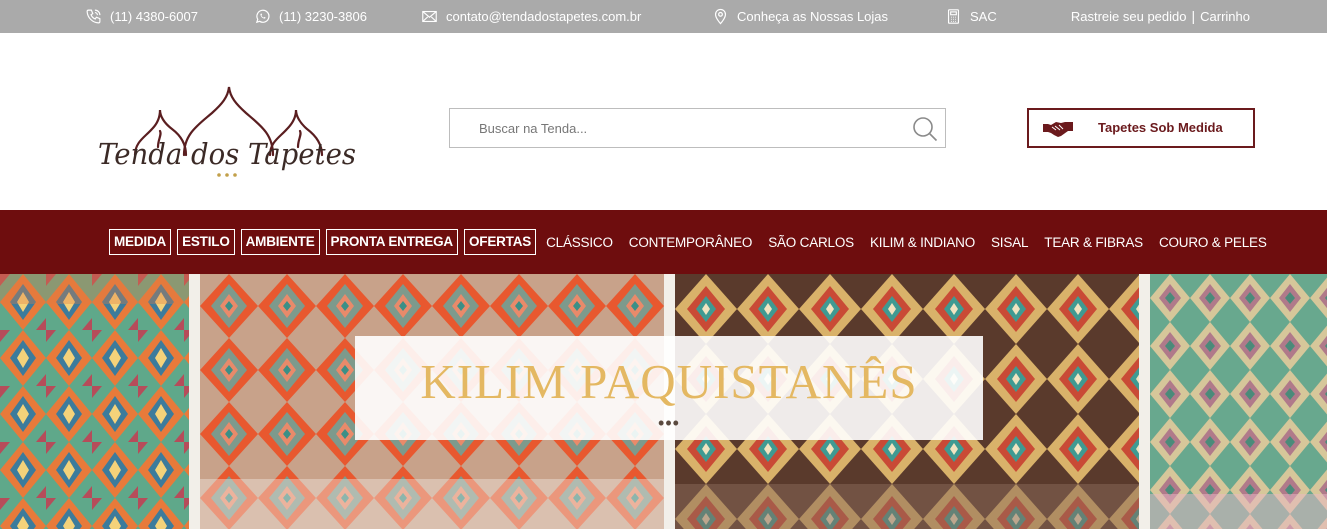  Describe the element at coordinates (544, 16) in the screenshot. I see `email-address: contato@tendadostapetes.com.br` at that location.